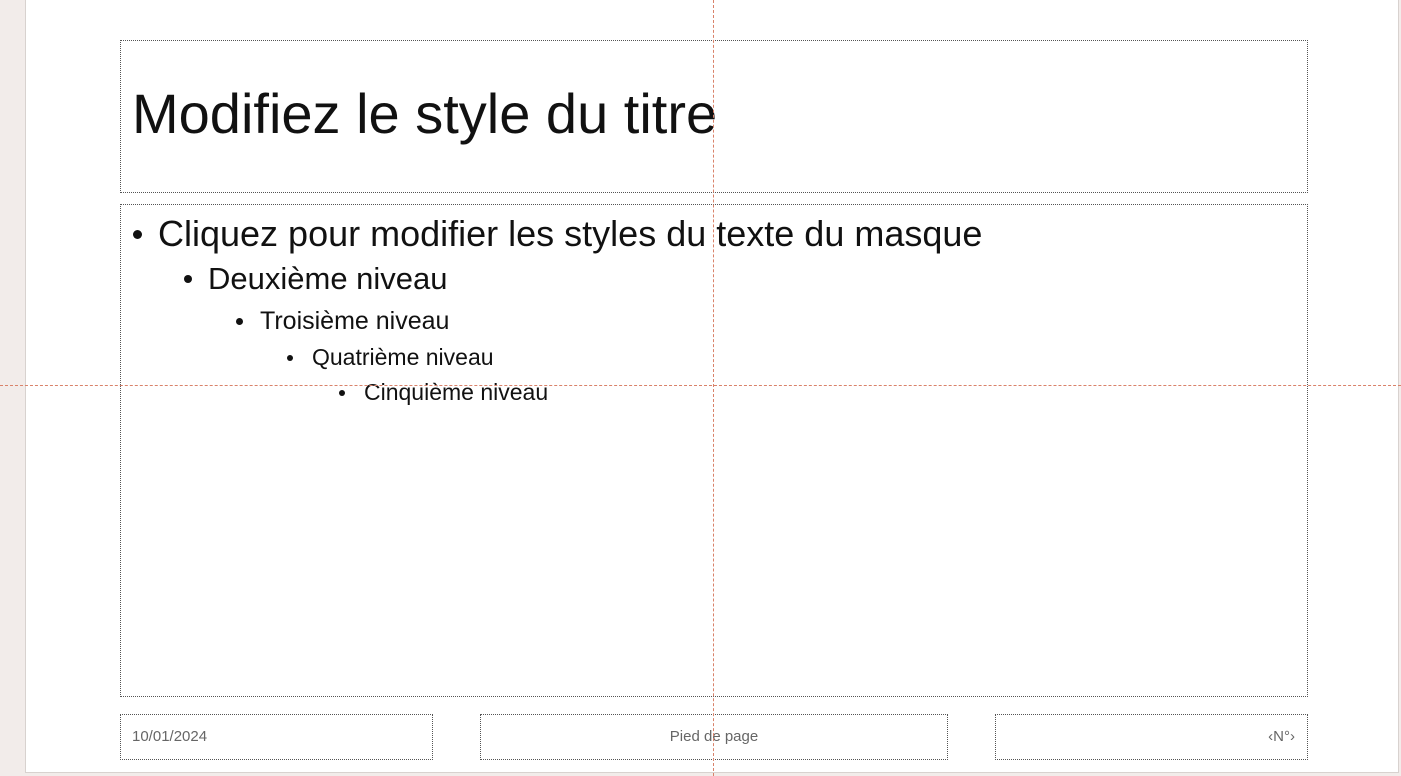 This screenshot has width=1401, height=776. I want to click on body-level-4-text: Quatrième niveau, so click(403, 357).